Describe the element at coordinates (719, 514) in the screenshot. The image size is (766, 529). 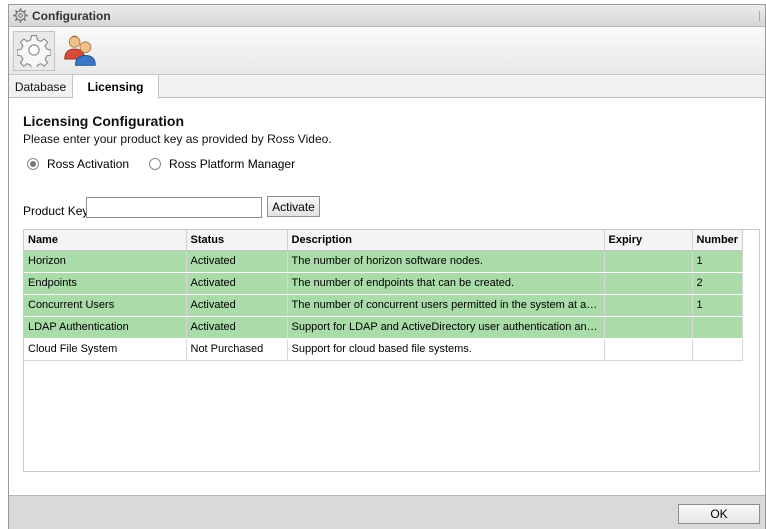
I see `ok-button: OK` at that location.